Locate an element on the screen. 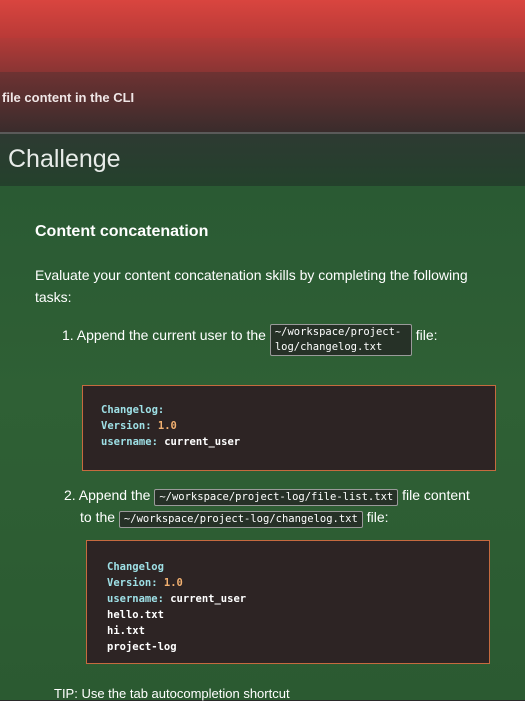 The height and width of the screenshot is (701, 525). code1-version-value: 1.0 is located at coordinates (167, 426).